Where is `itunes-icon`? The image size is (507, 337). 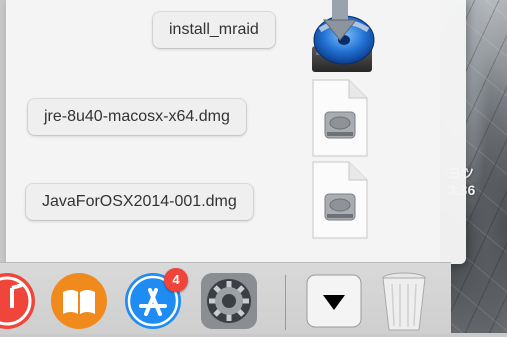 itunes-icon is located at coordinates (18, 301).